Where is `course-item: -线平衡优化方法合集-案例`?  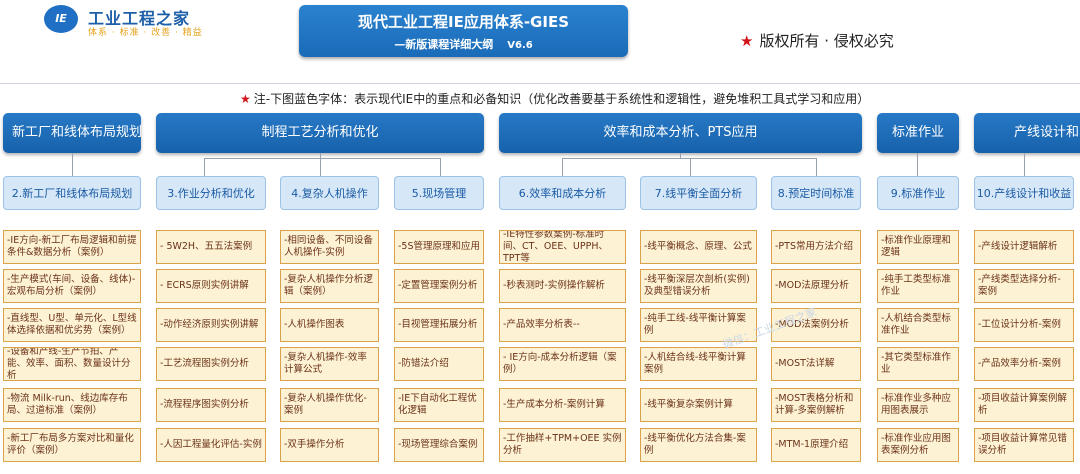
course-item: -线平衡优化方法合集-案例 is located at coordinates (698, 445).